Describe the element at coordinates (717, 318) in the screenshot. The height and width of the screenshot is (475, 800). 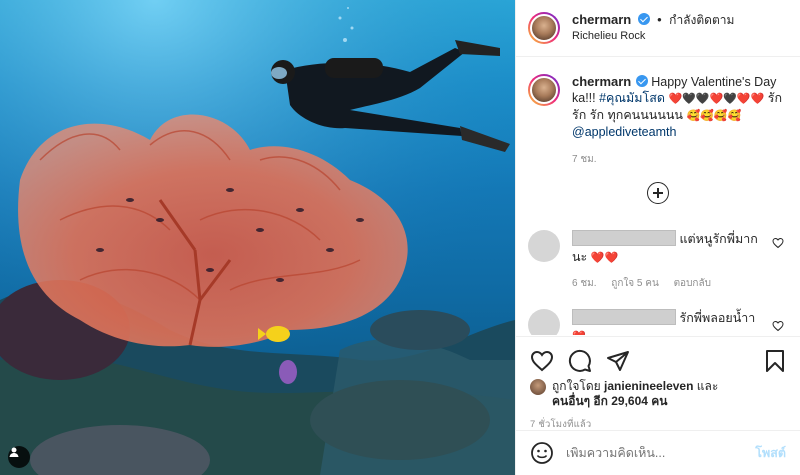
I see `comment-text: รักพี่พลอยน้ำา` at that location.